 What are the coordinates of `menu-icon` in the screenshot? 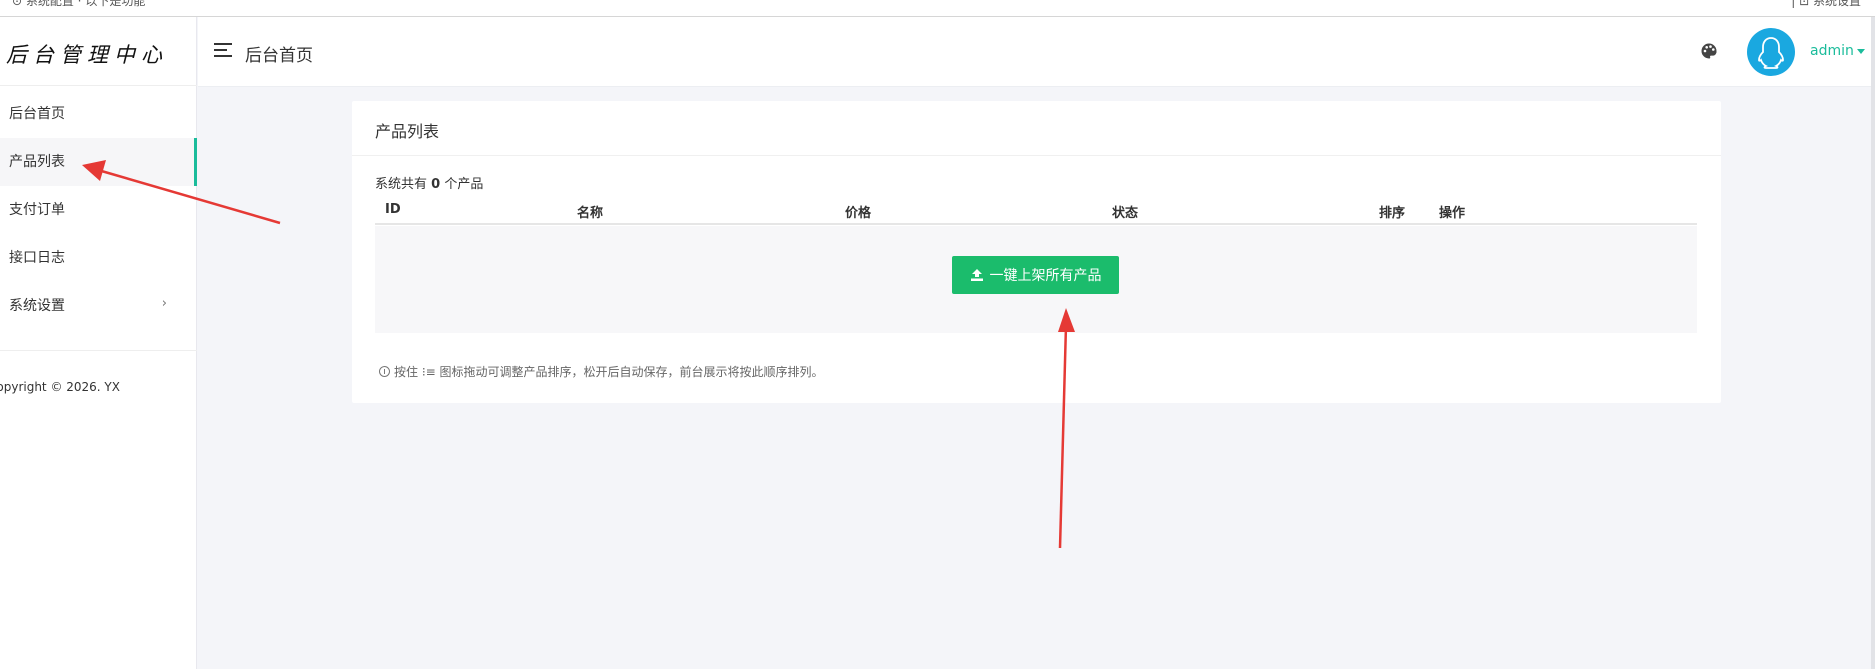 It's located at (223, 50).